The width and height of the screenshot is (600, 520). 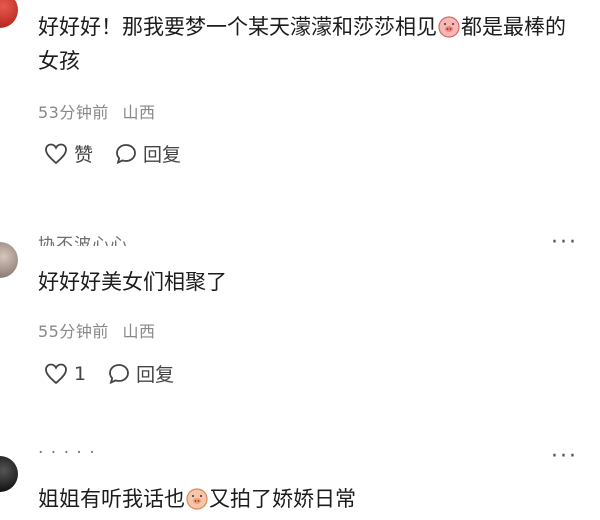 I want to click on like-button: 赞, so click(x=68, y=153).